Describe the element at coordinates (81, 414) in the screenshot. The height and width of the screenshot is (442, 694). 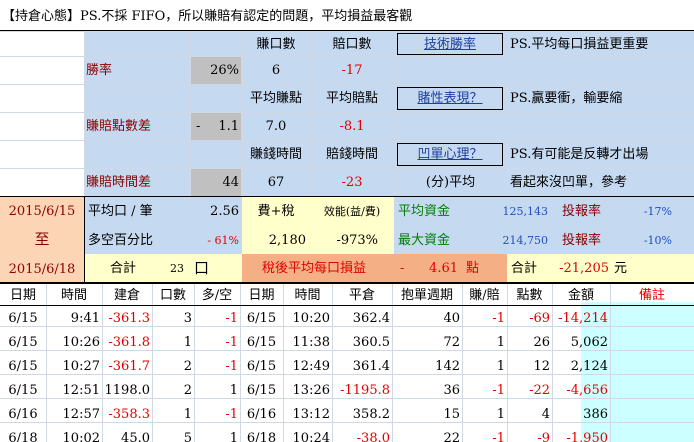
I see `cell-time-open: 12:57` at that location.